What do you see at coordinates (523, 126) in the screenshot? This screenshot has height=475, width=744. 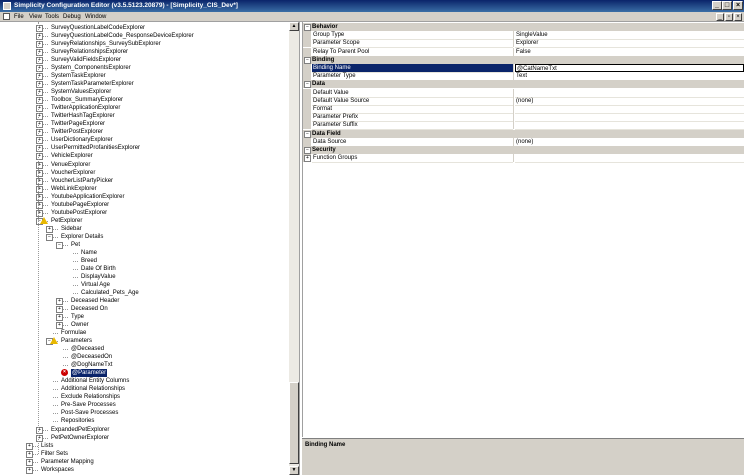 I see `property-row: Parameter Suffix` at bounding box center [523, 126].